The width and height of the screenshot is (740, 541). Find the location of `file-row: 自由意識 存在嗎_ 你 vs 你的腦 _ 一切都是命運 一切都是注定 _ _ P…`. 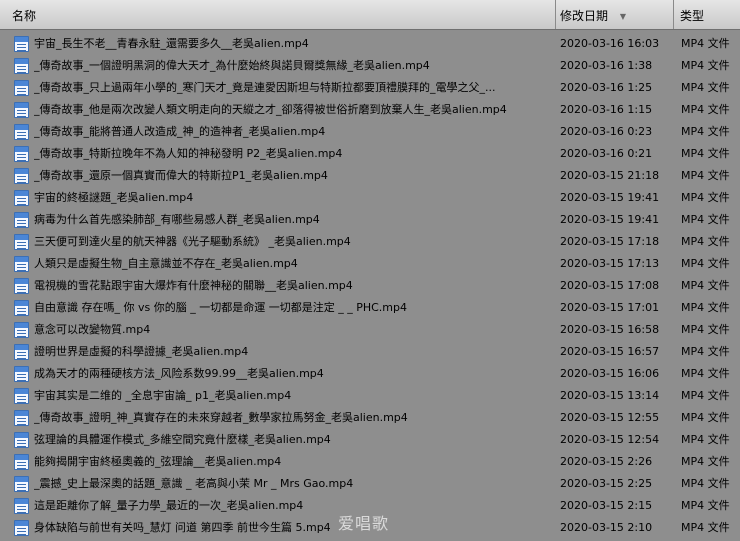

file-row: 自由意識 存在嗎_ 你 vs 你的腦 _ 一切都是命運 一切都是注定 _ _ P… is located at coordinates (370, 308).